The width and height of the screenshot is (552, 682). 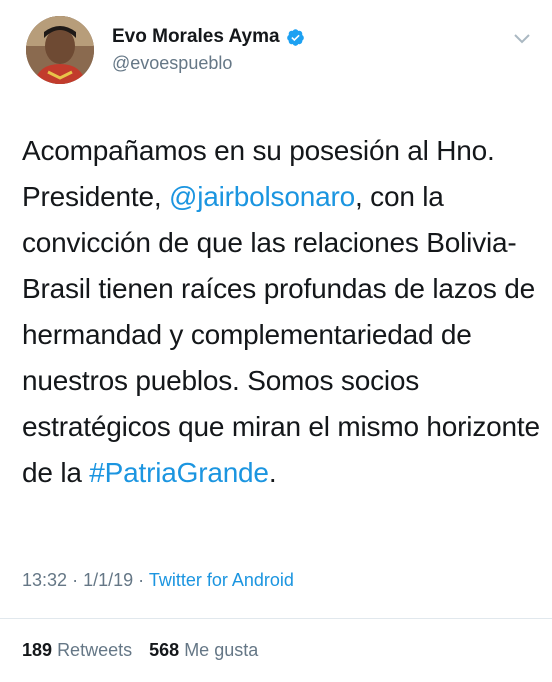 What do you see at coordinates (164, 650) in the screenshot?
I see `likes-count: 568` at bounding box center [164, 650].